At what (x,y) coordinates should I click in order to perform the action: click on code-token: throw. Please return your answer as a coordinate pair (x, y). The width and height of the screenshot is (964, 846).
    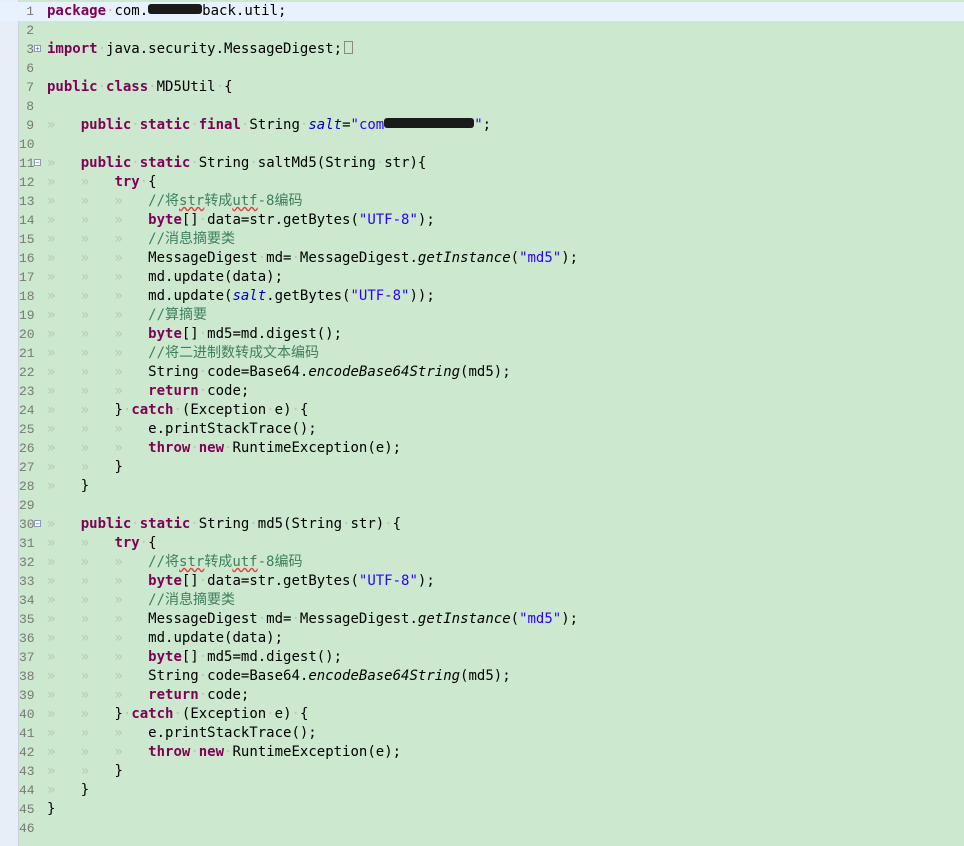
    Looking at the image, I should click on (169, 448).